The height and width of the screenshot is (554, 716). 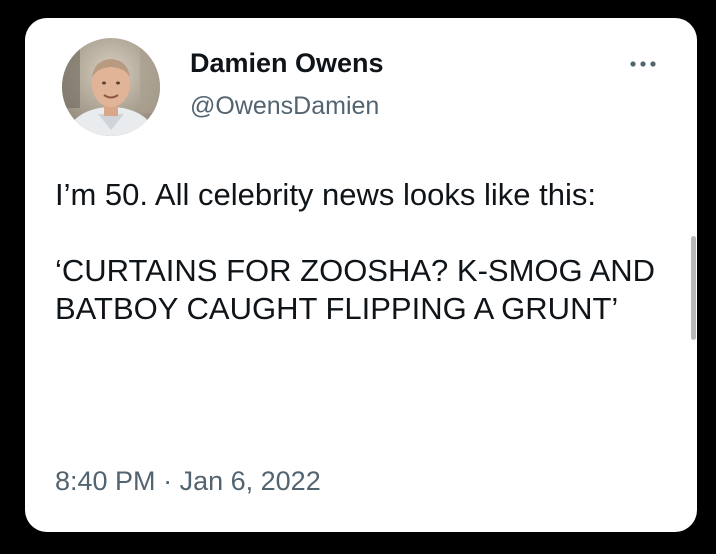 I want to click on avatar-photo, so click(x=111, y=87).